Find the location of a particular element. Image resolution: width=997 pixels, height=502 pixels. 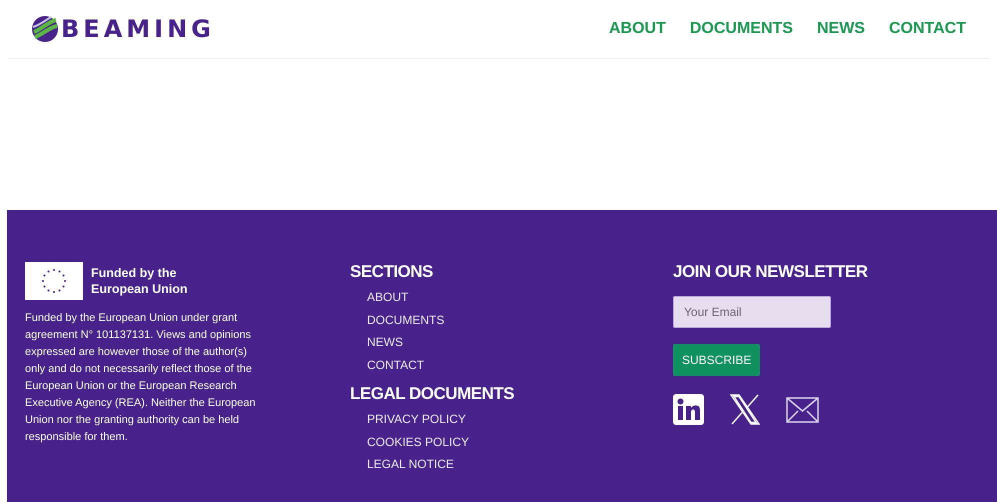

mail-icon is located at coordinates (802, 409).